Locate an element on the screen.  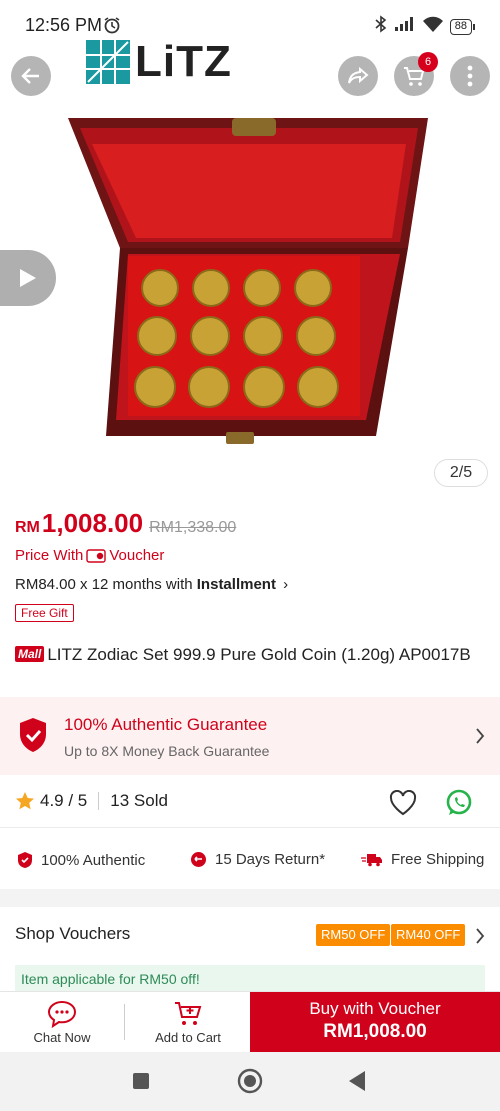
add-to-cart-button: Add to Cart is located at coordinates (188, 1022).